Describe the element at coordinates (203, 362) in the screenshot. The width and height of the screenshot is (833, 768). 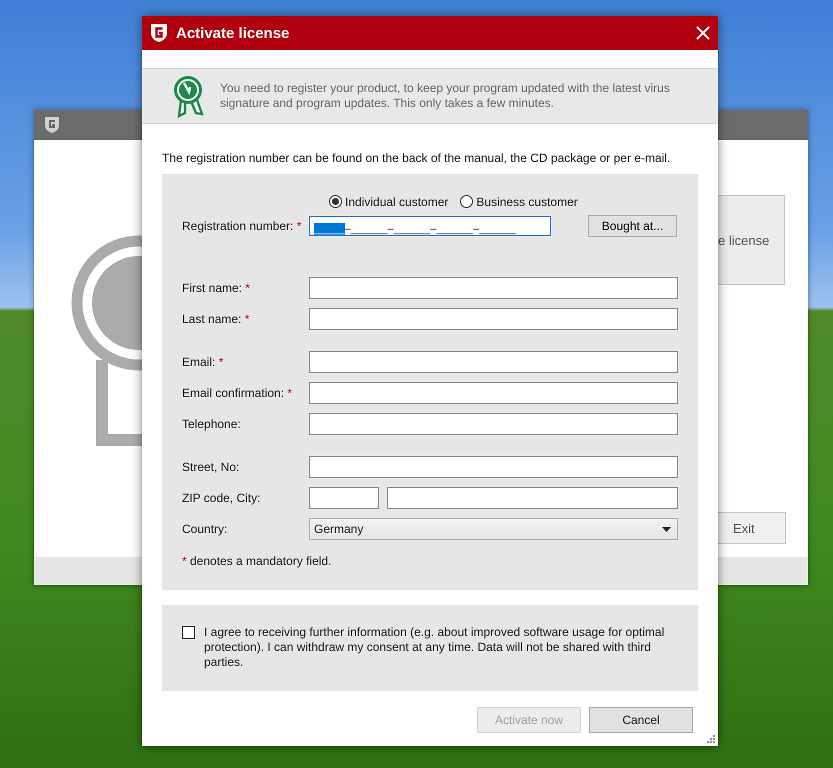
I see `field-label: Email: *` at that location.